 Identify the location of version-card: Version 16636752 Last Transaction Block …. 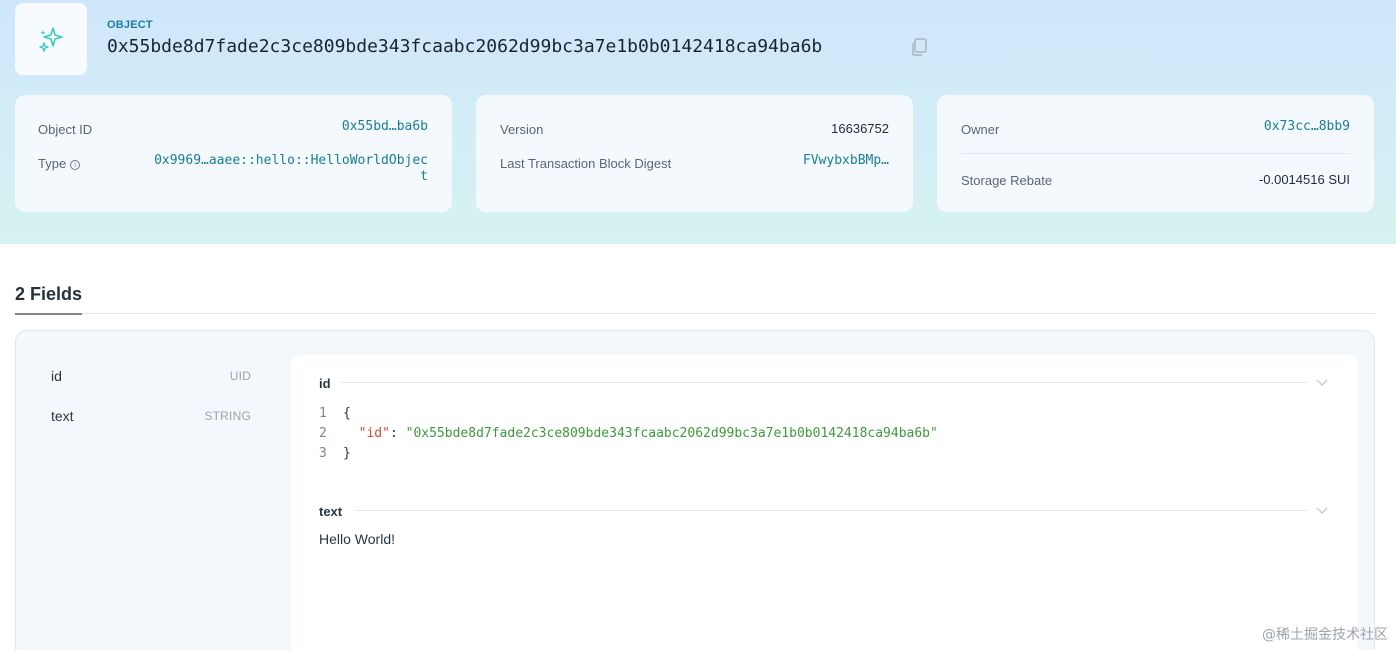
(694, 153).